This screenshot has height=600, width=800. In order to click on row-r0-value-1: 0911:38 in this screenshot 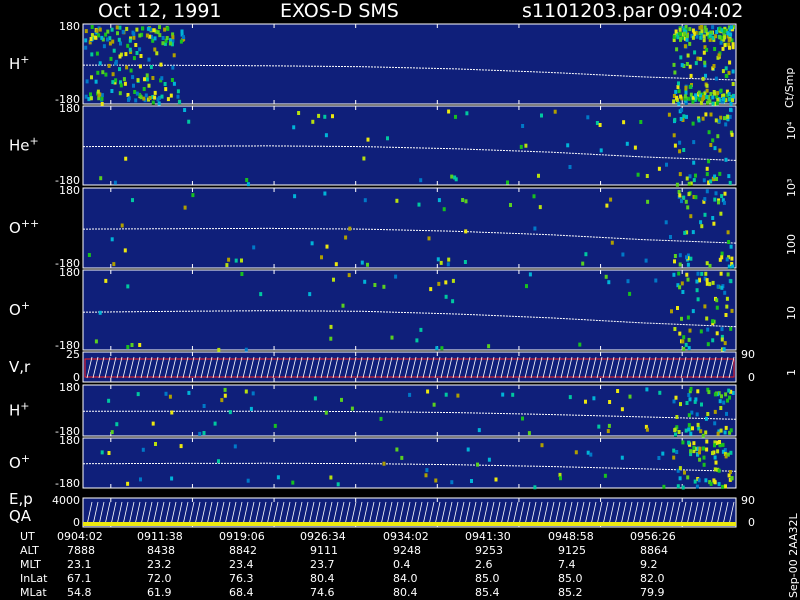, I will do `click(160, 536)`.